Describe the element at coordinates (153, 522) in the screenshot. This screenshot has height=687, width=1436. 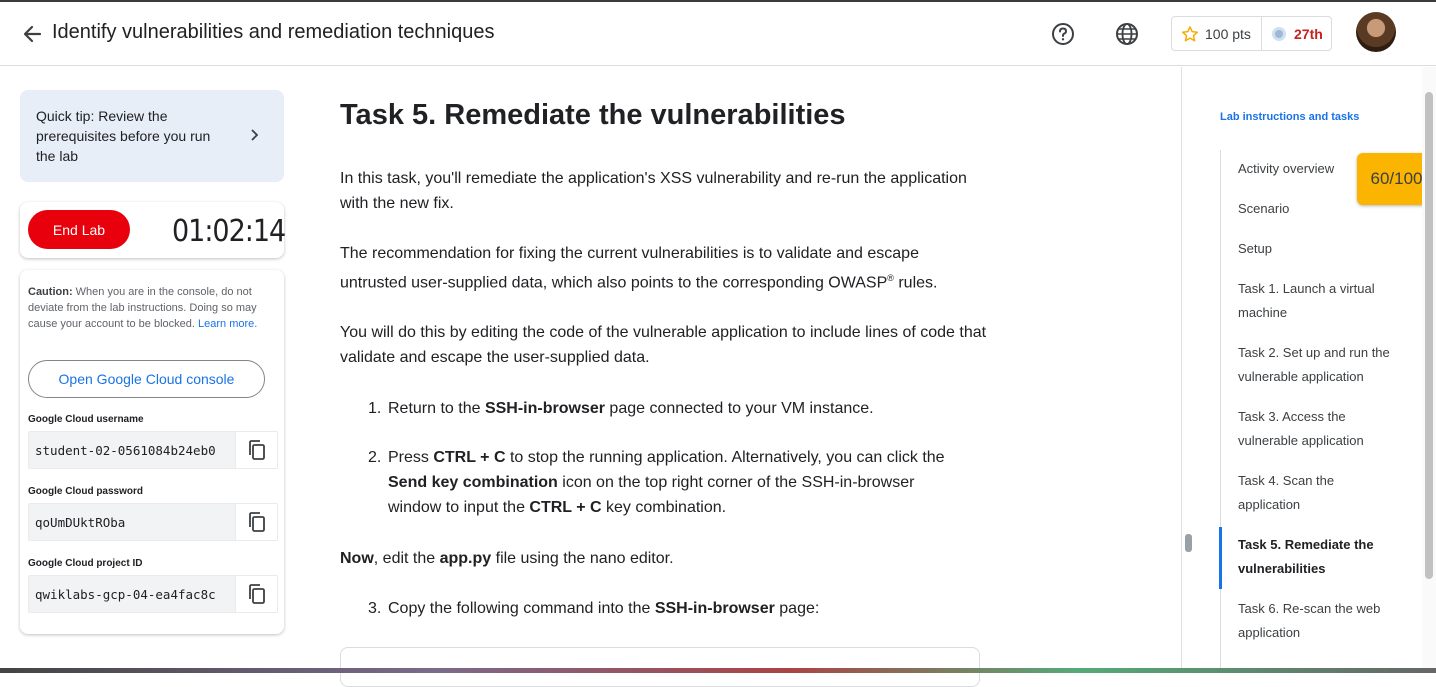
I see `password-field: qoUmDUktROba` at that location.